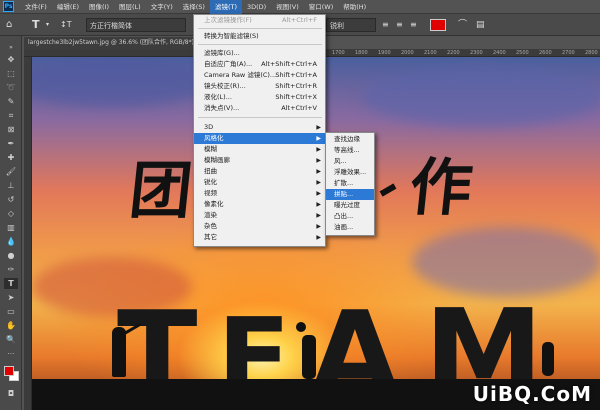  I want to click on hand-tool-icon: ✋, so click(11, 325).